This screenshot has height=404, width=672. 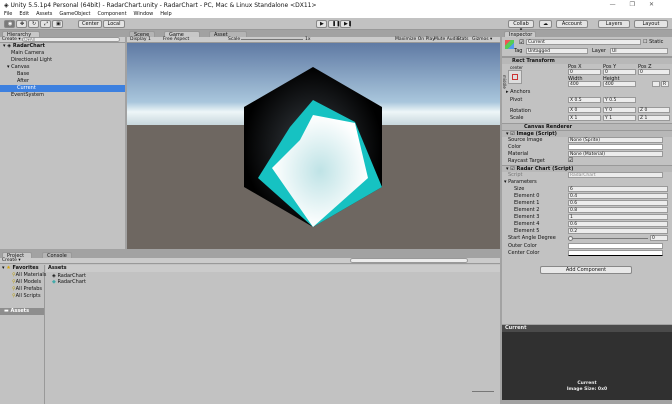 What do you see at coordinates (583, 42) in the screenshot?
I see `name-input: Current` at bounding box center [583, 42].